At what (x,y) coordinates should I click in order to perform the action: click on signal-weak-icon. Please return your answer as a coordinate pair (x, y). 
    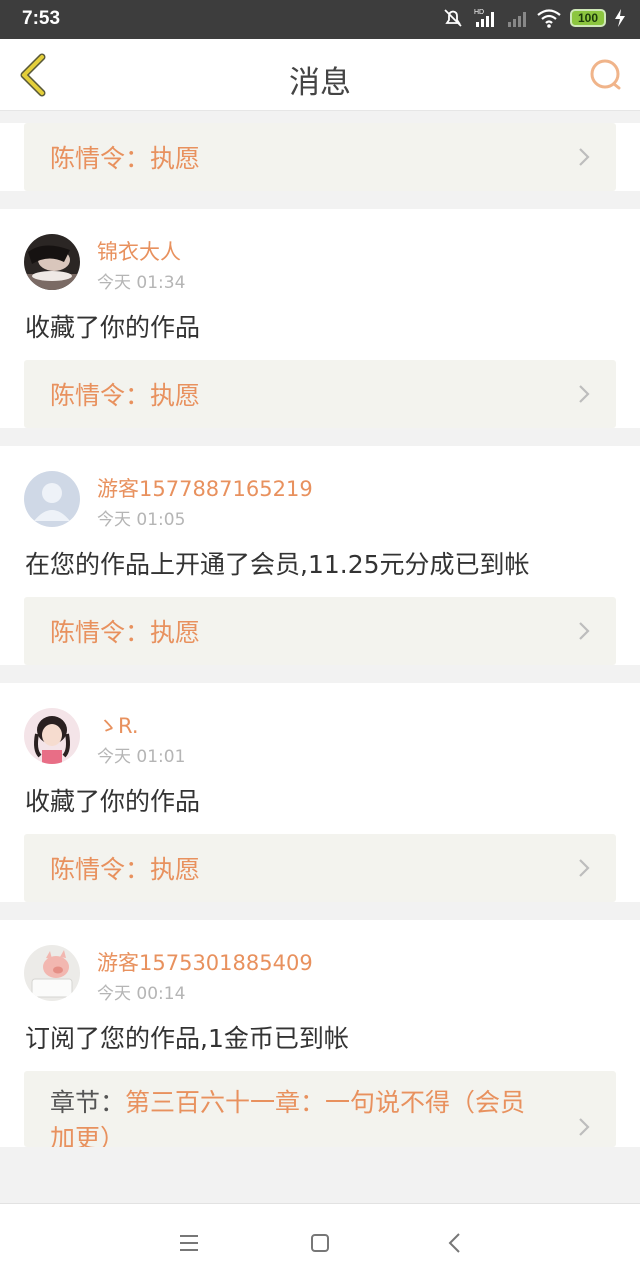
    Looking at the image, I should click on (517, 19).